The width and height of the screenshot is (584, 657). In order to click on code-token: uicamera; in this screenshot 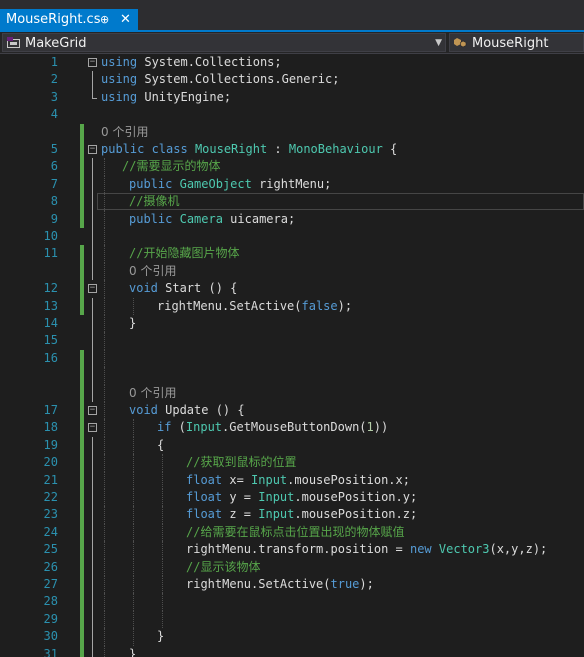, I will do `click(259, 218)`.